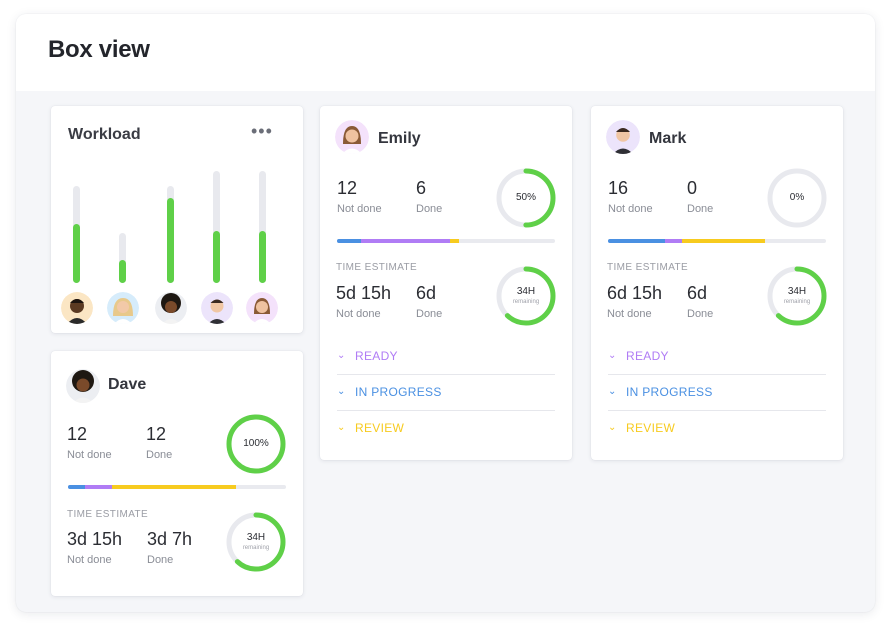 The image size is (891, 631). Describe the element at coordinates (99, 49) in the screenshot. I see `page-title: Box view` at that location.